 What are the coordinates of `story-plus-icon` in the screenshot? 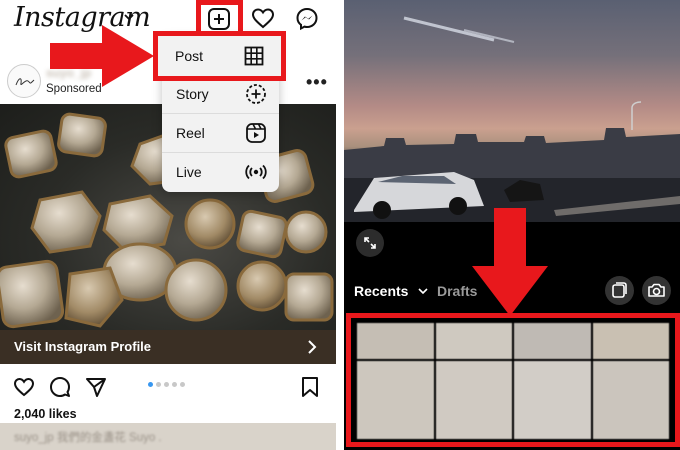 It's located at (256, 94).